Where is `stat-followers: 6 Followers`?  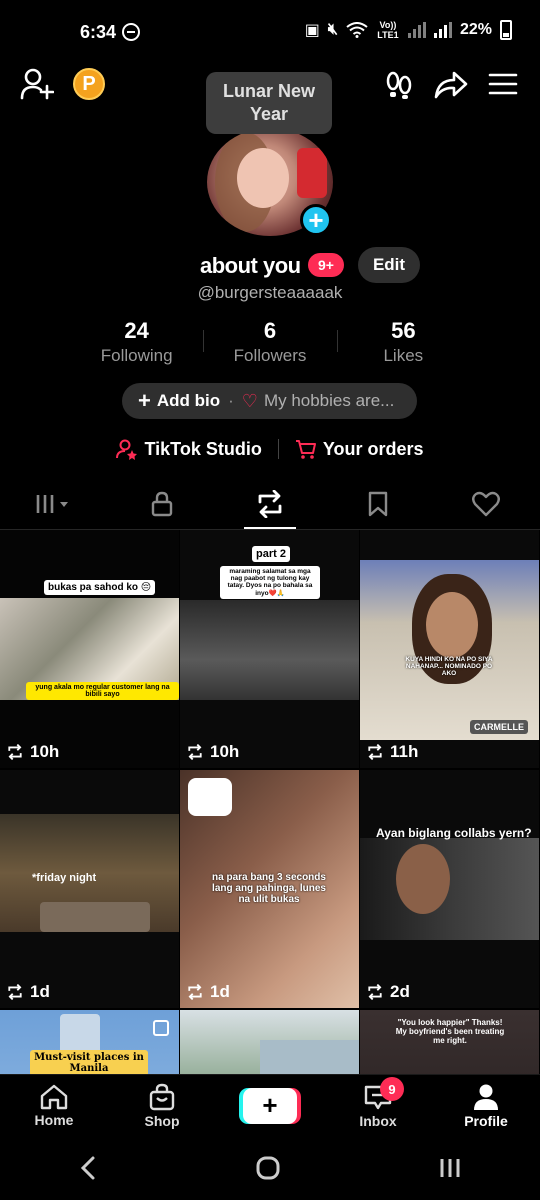
stat-followers: 6 Followers is located at coordinates (269, 342).